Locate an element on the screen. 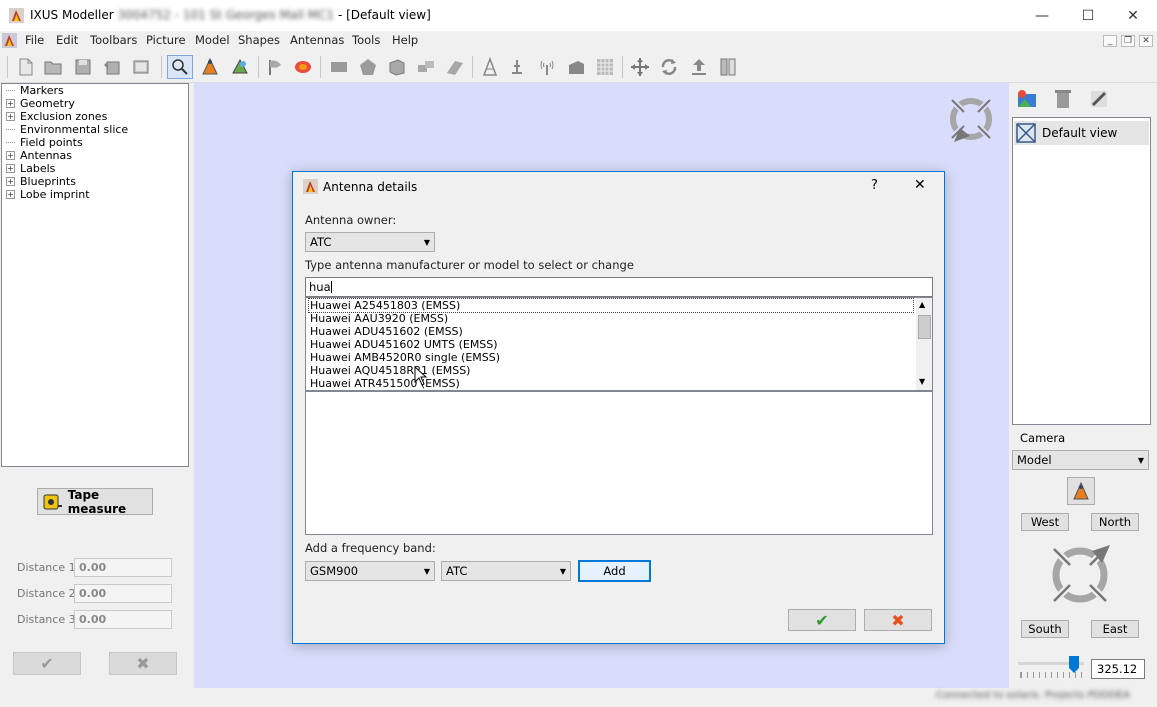 The image size is (1157, 707). move-tool-button is located at coordinates (640, 67).